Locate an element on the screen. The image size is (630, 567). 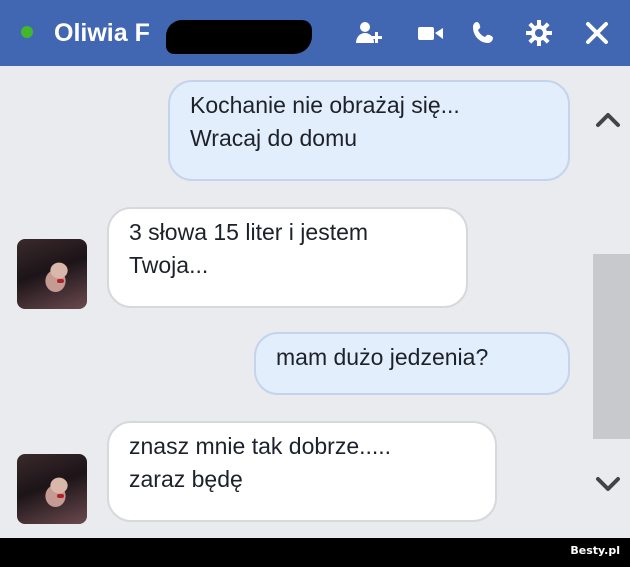
chevron-down-icon is located at coordinates (608, 484).